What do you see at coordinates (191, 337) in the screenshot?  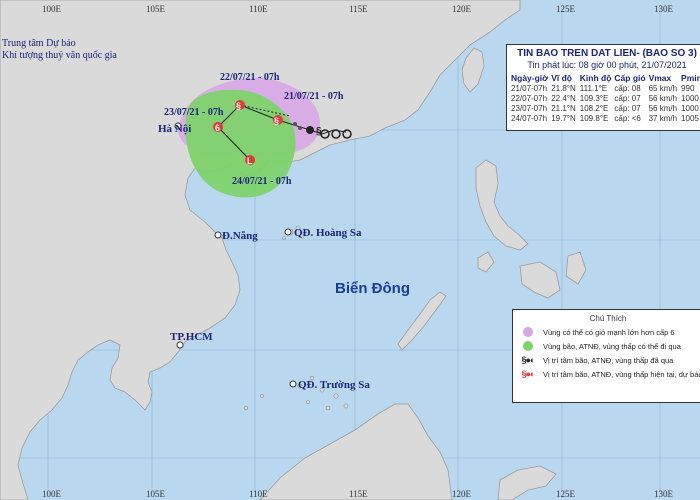 I see `place-hcm: TP.HCM` at bounding box center [191, 337].